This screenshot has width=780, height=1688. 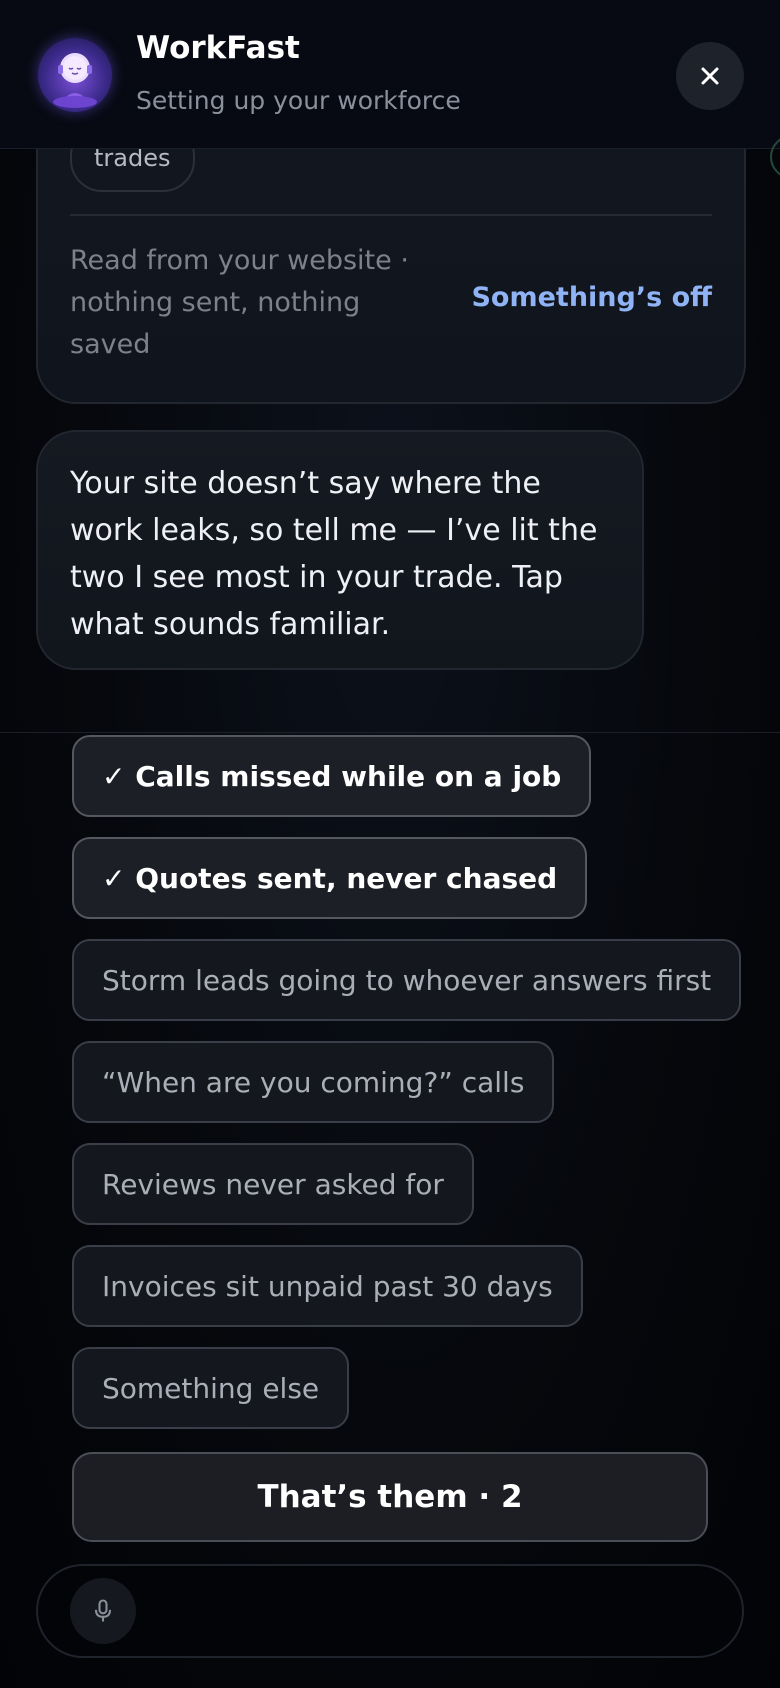 I want to click on microphone-icon, so click(x=103, y=1610).